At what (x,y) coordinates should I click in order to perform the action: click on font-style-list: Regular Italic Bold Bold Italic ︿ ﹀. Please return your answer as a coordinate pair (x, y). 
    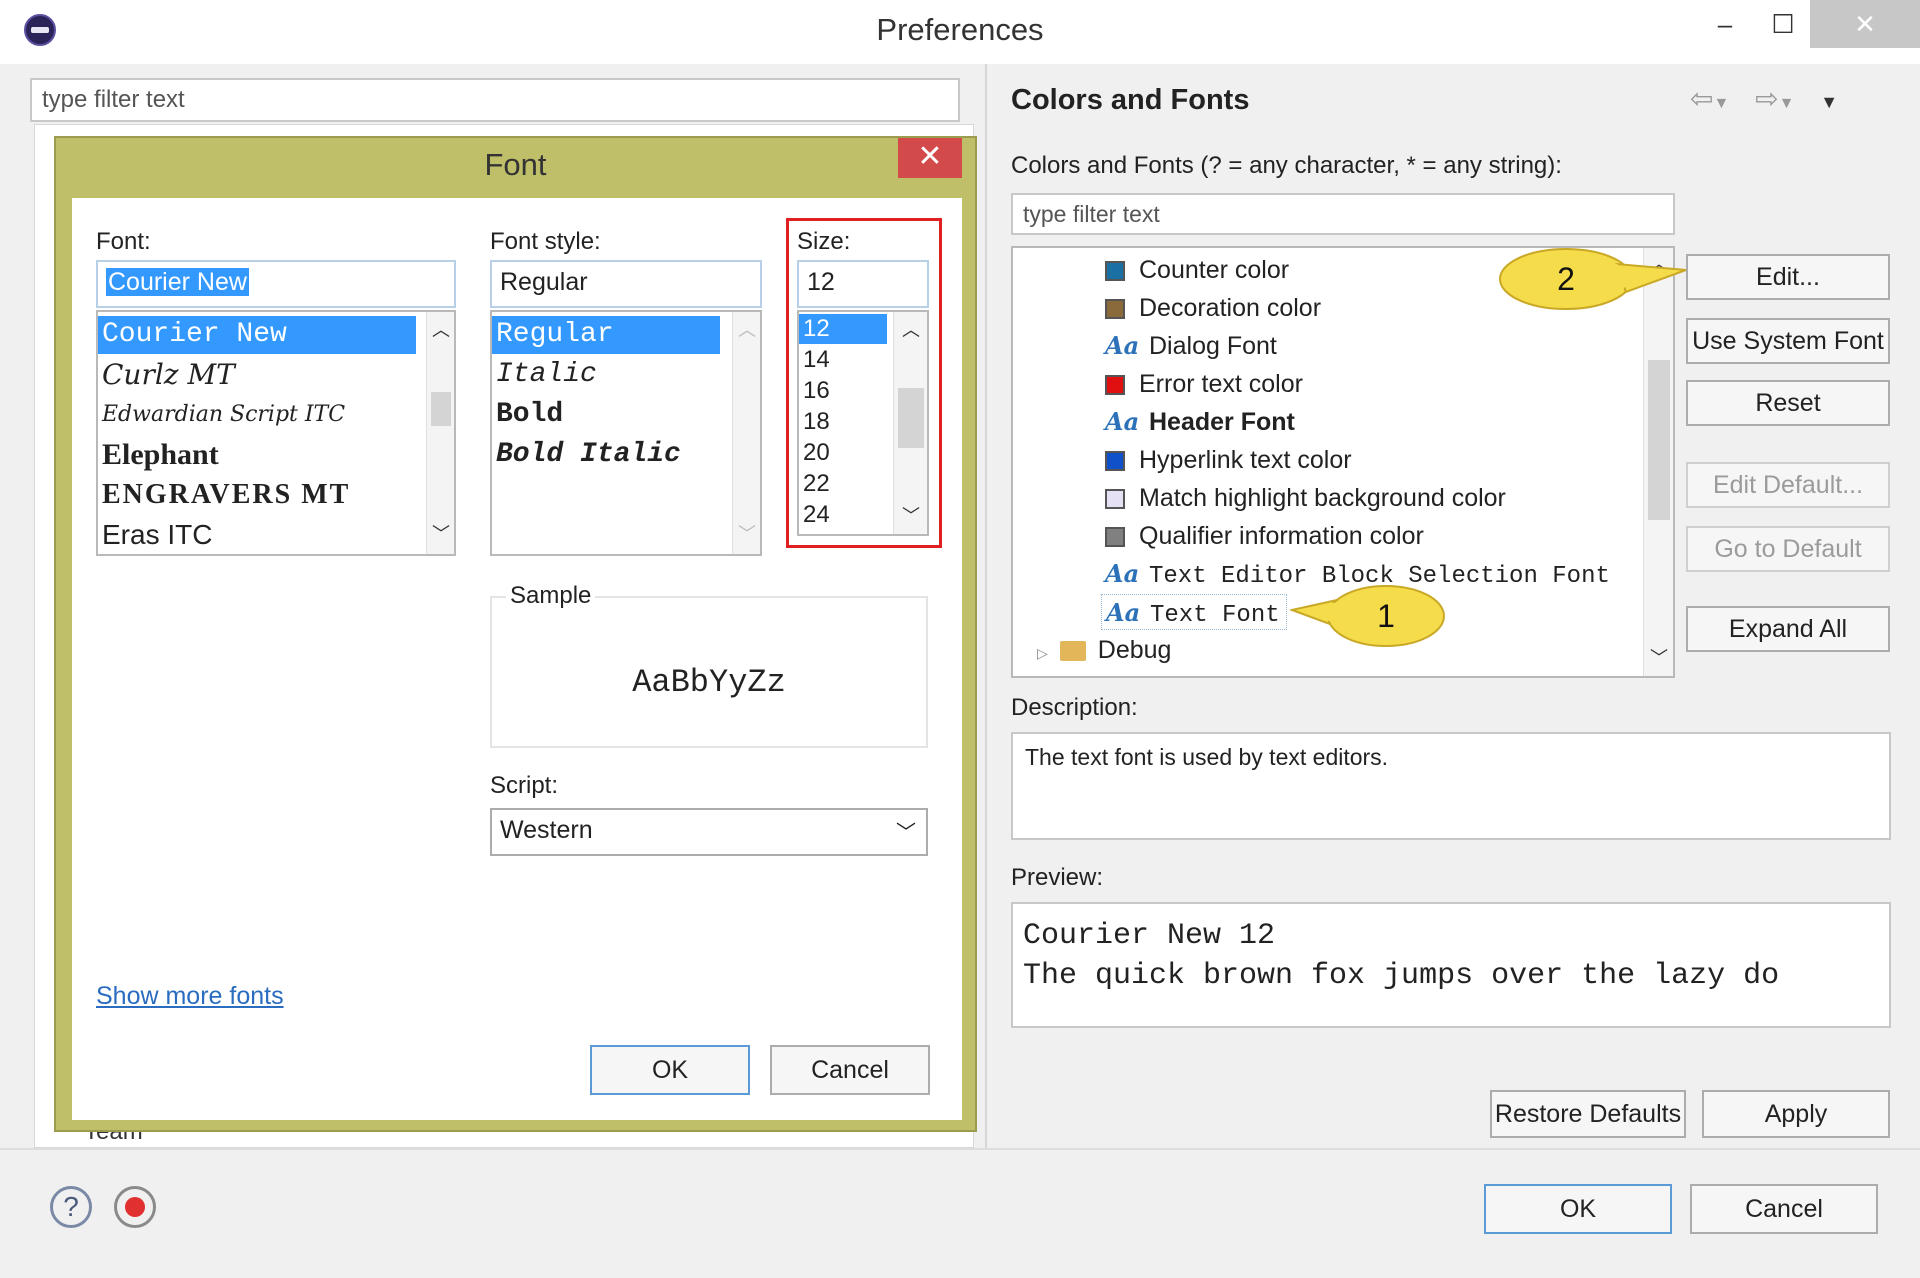
    Looking at the image, I should click on (626, 433).